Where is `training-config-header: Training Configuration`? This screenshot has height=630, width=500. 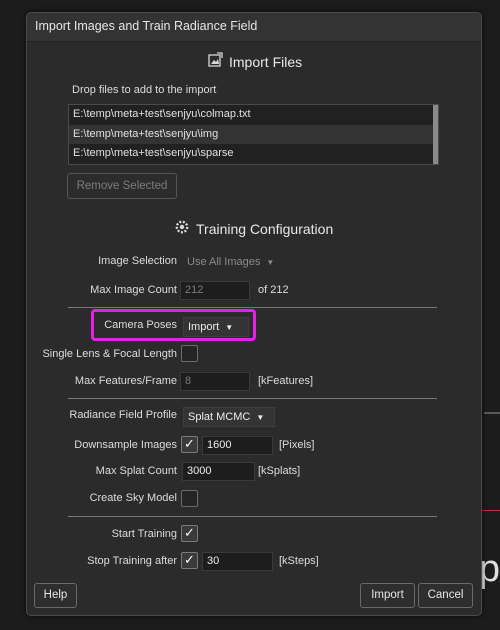 training-config-header: Training Configuration is located at coordinates (253, 228).